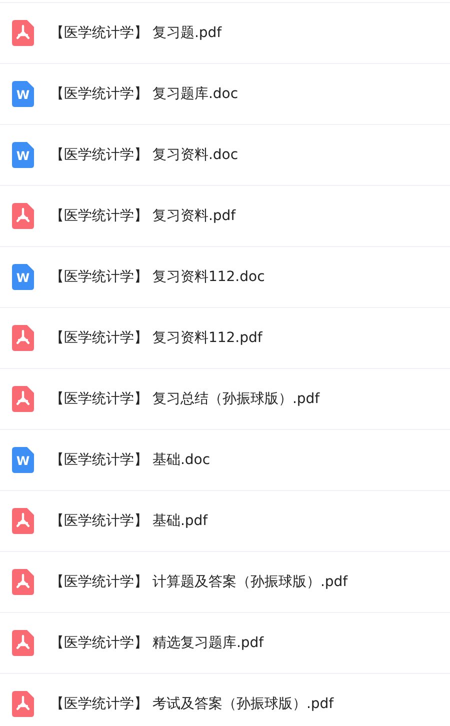 The width and height of the screenshot is (450, 726). What do you see at coordinates (136, 33) in the screenshot?
I see `file-name-link: 【医学统计学】 复习题.pdf` at bounding box center [136, 33].